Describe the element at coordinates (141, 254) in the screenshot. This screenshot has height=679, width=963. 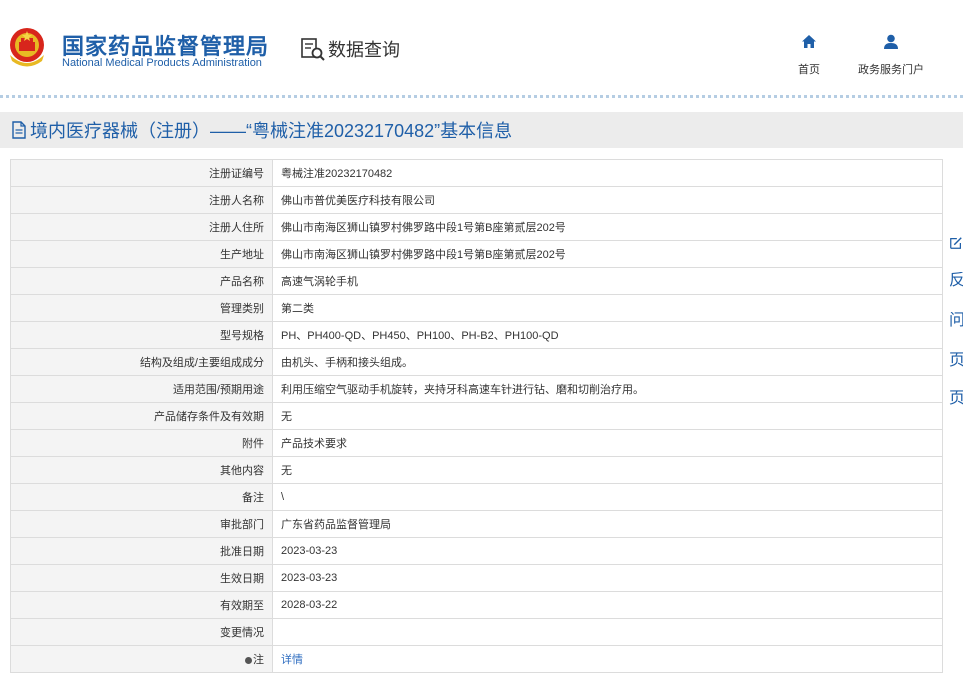
I see `row-label: 生产地址` at that location.